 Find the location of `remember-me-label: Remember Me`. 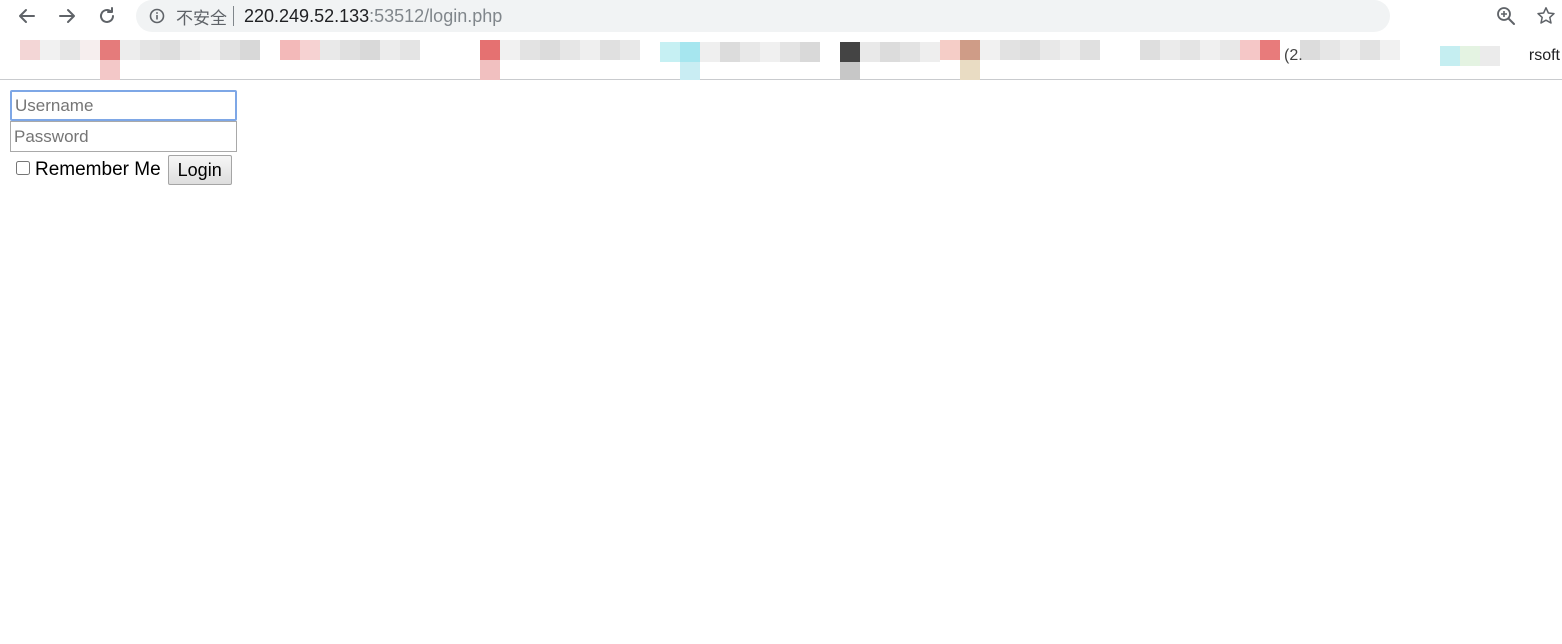

remember-me-label: Remember Me is located at coordinates (98, 170).